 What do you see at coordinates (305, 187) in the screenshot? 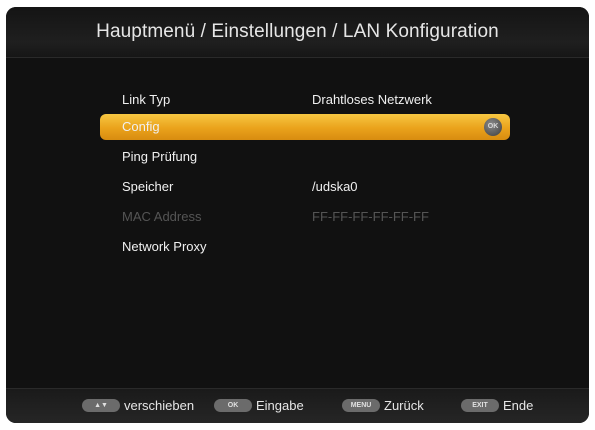
I see `menu-item-speicher: Speicher /udska0` at bounding box center [305, 187].